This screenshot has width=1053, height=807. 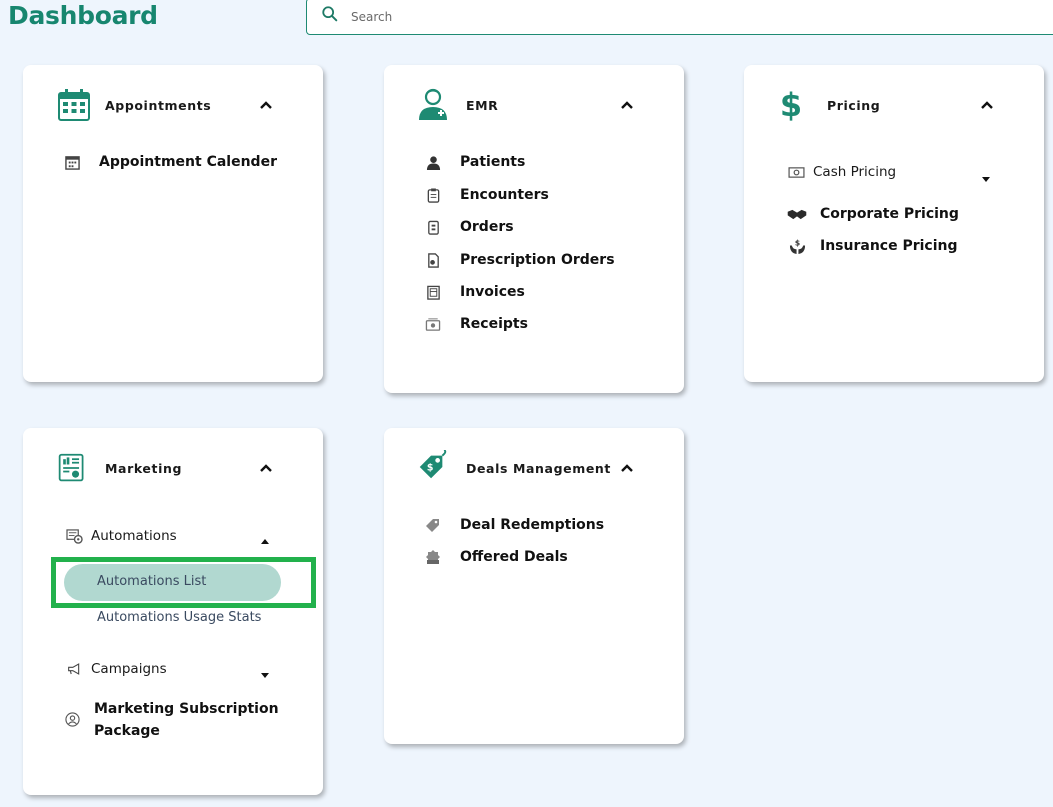 I want to click on nav-item-label: Receipts, so click(x=494, y=324).